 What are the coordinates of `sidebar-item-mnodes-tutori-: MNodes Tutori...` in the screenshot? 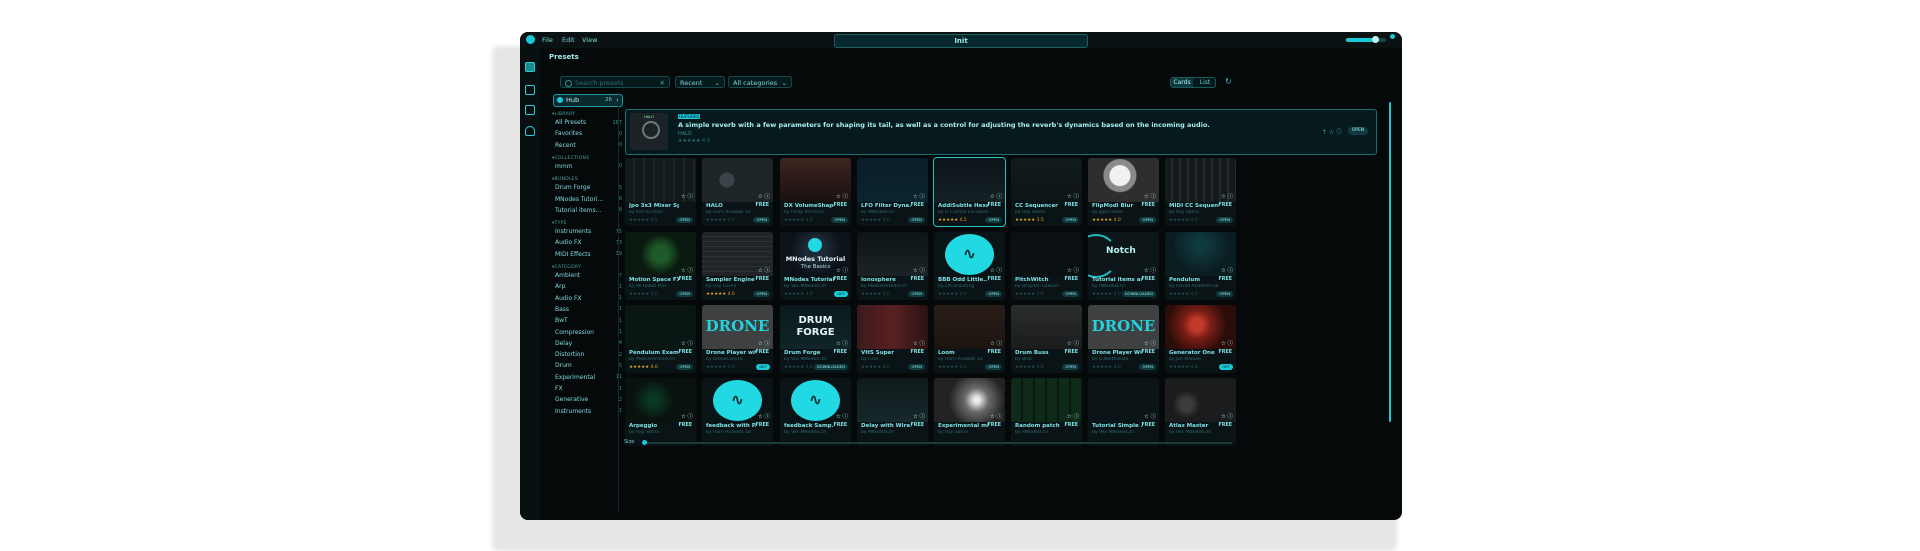 It's located at (579, 199).